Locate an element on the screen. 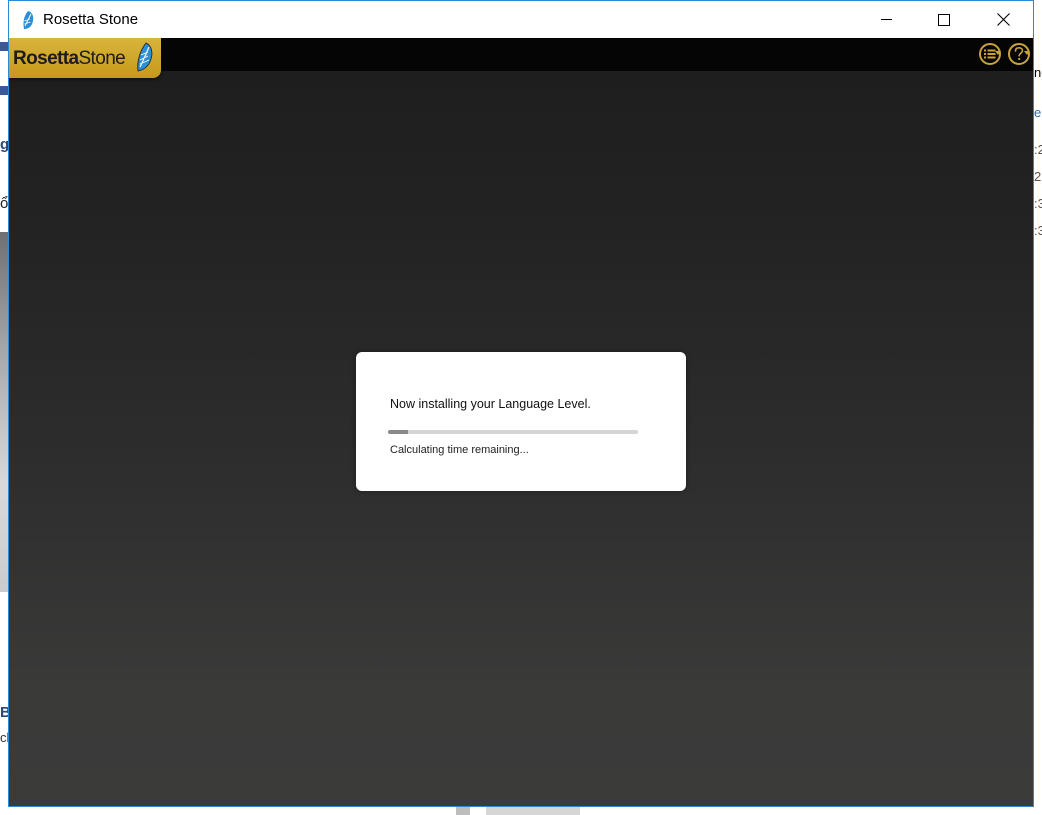  window-title: Rosetta Stone is located at coordinates (91, 19).